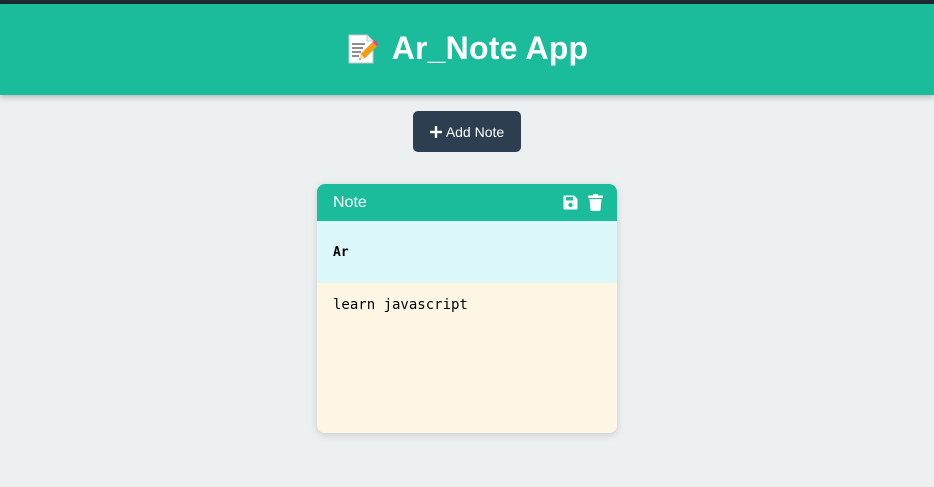 The image size is (934, 487). Describe the element at coordinates (350, 202) in the screenshot. I see `note-label: Note` at that location.